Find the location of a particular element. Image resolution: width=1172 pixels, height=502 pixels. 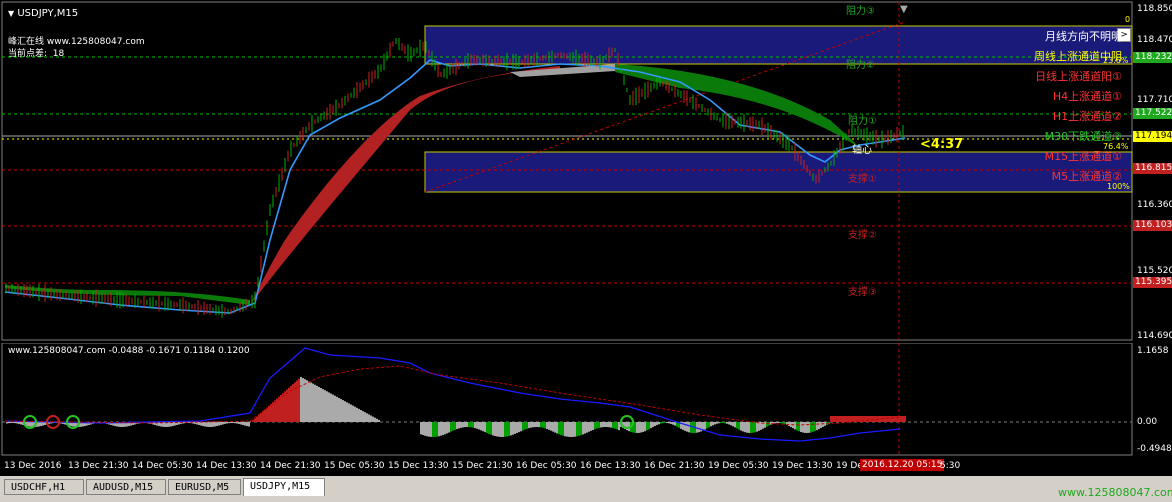

watermark: www.125808047.com is located at coordinates (1115, 492).